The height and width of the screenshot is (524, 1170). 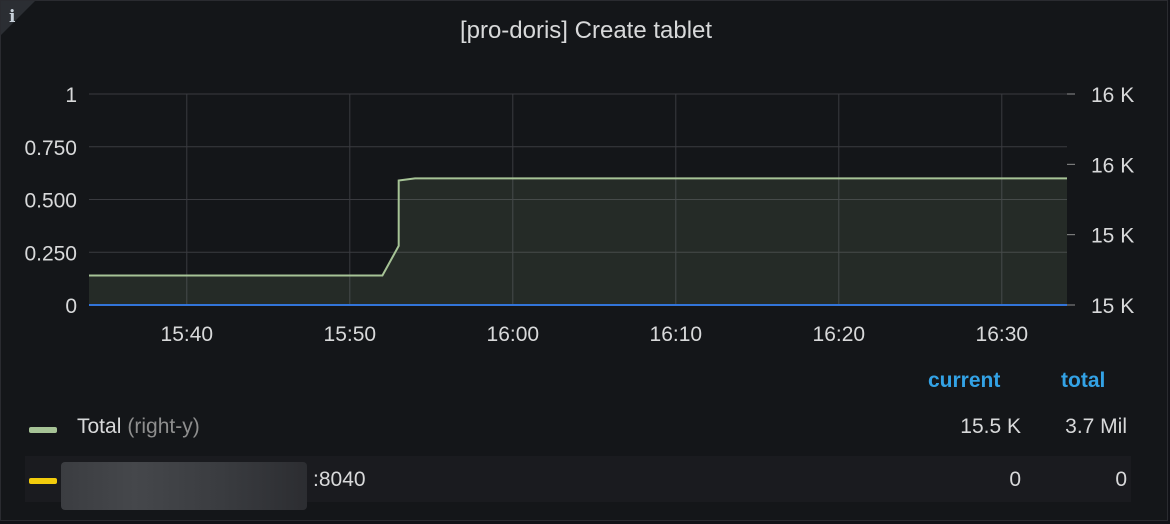 What do you see at coordinates (71, 95) in the screenshot?
I see `y-left-tick-label: 1` at bounding box center [71, 95].